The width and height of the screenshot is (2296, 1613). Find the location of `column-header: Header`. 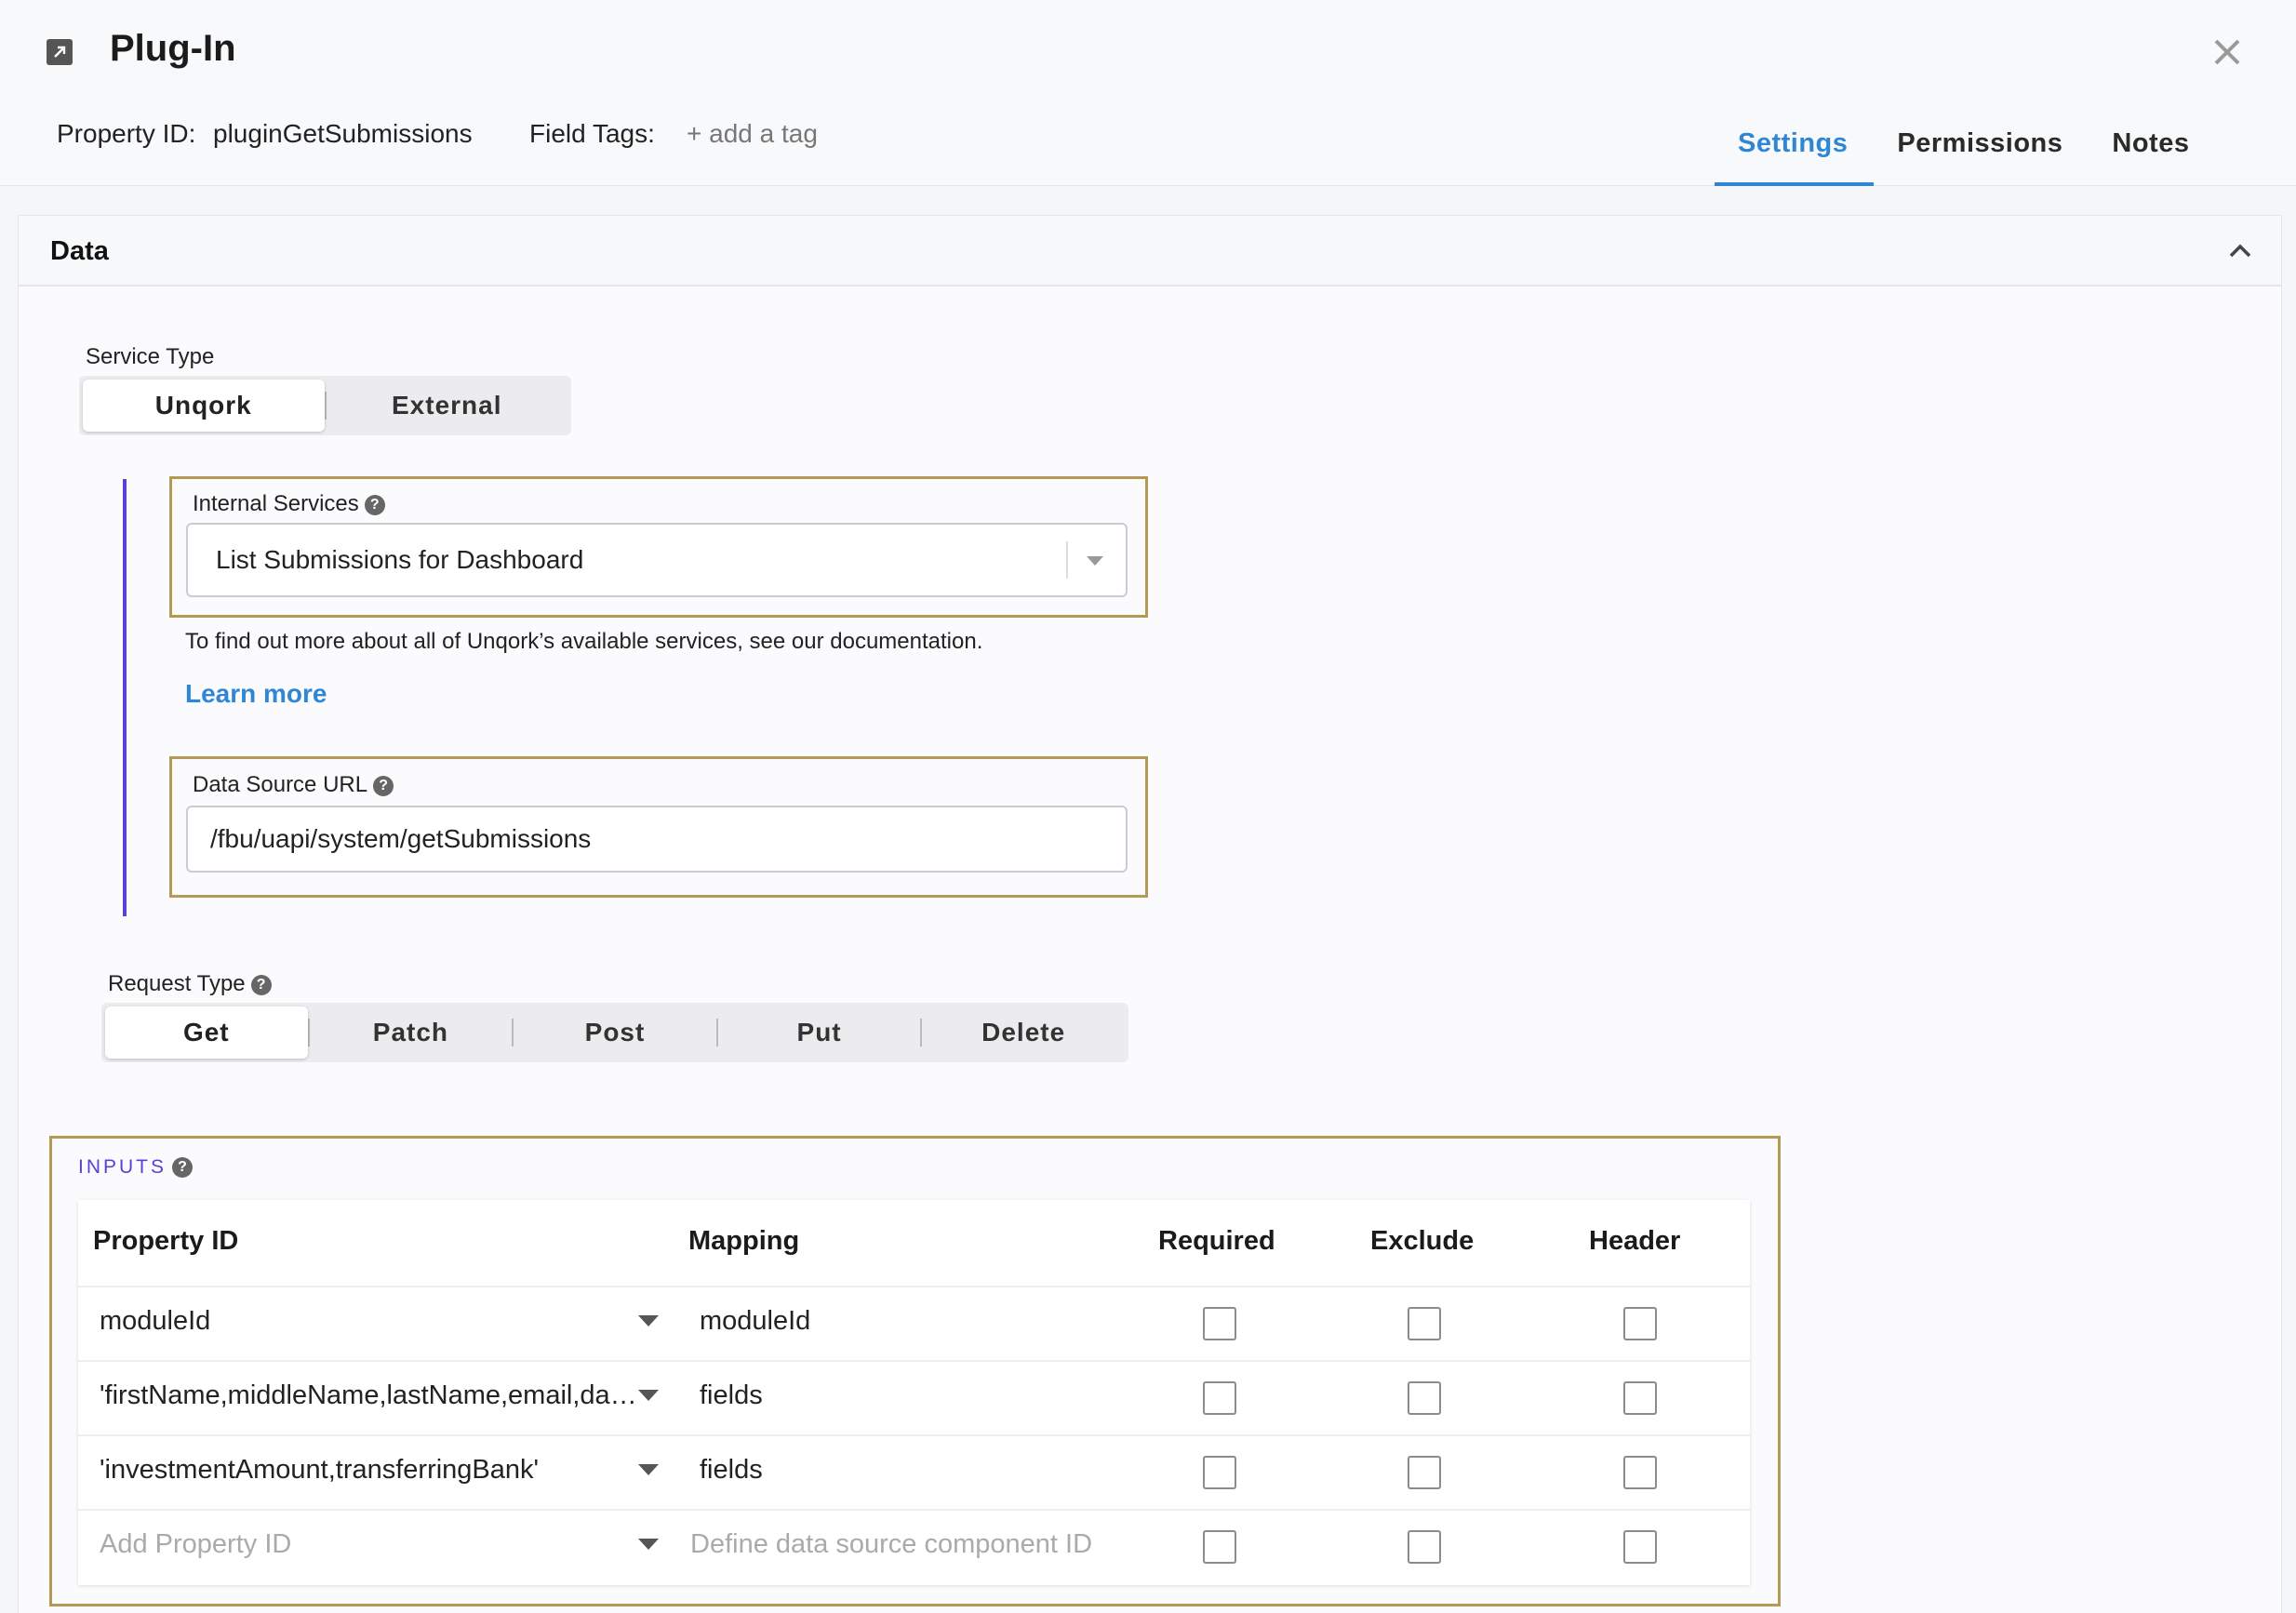

column-header: Header is located at coordinates (1635, 1241).